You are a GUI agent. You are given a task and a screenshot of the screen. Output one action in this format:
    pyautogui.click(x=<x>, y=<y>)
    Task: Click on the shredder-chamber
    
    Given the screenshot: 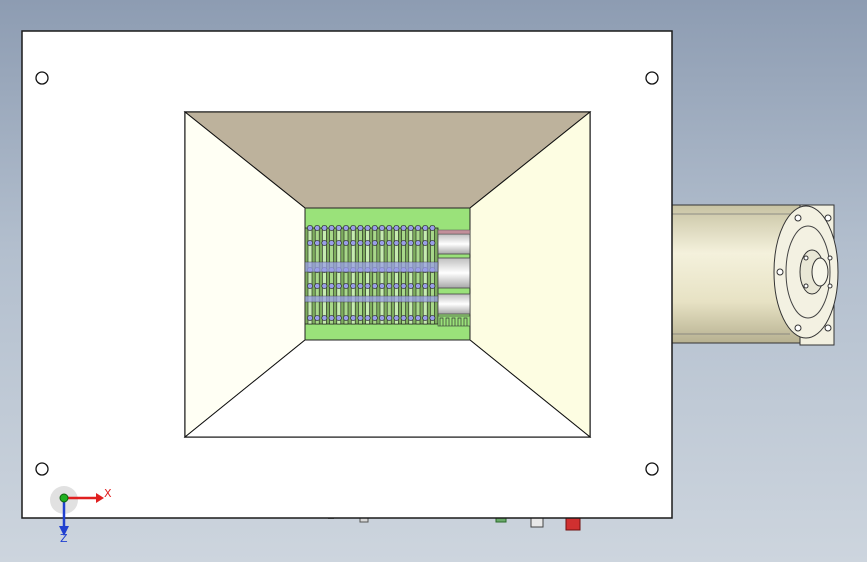 What is the action you would take?
    pyautogui.click(x=387, y=274)
    